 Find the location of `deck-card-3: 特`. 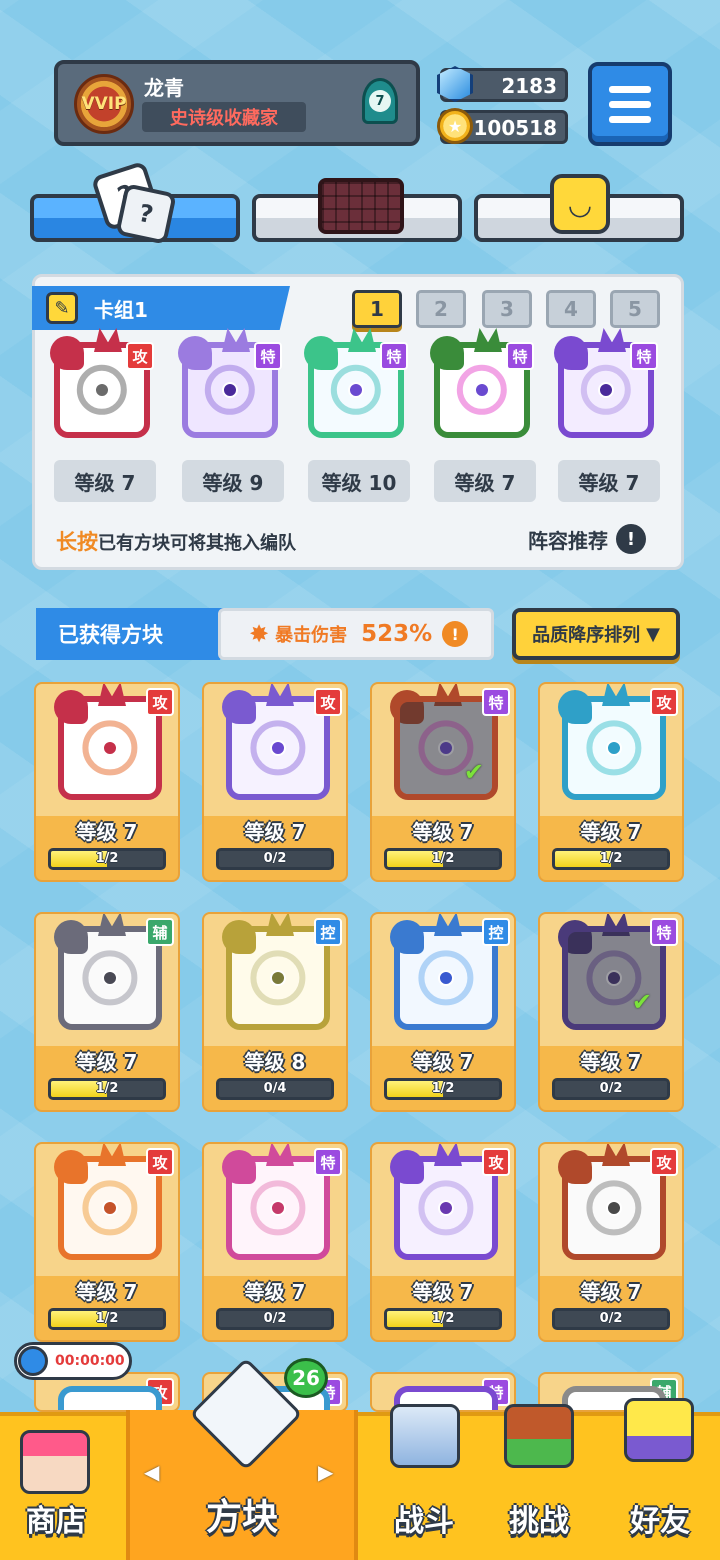

deck-card-3: 特 is located at coordinates (358, 391).